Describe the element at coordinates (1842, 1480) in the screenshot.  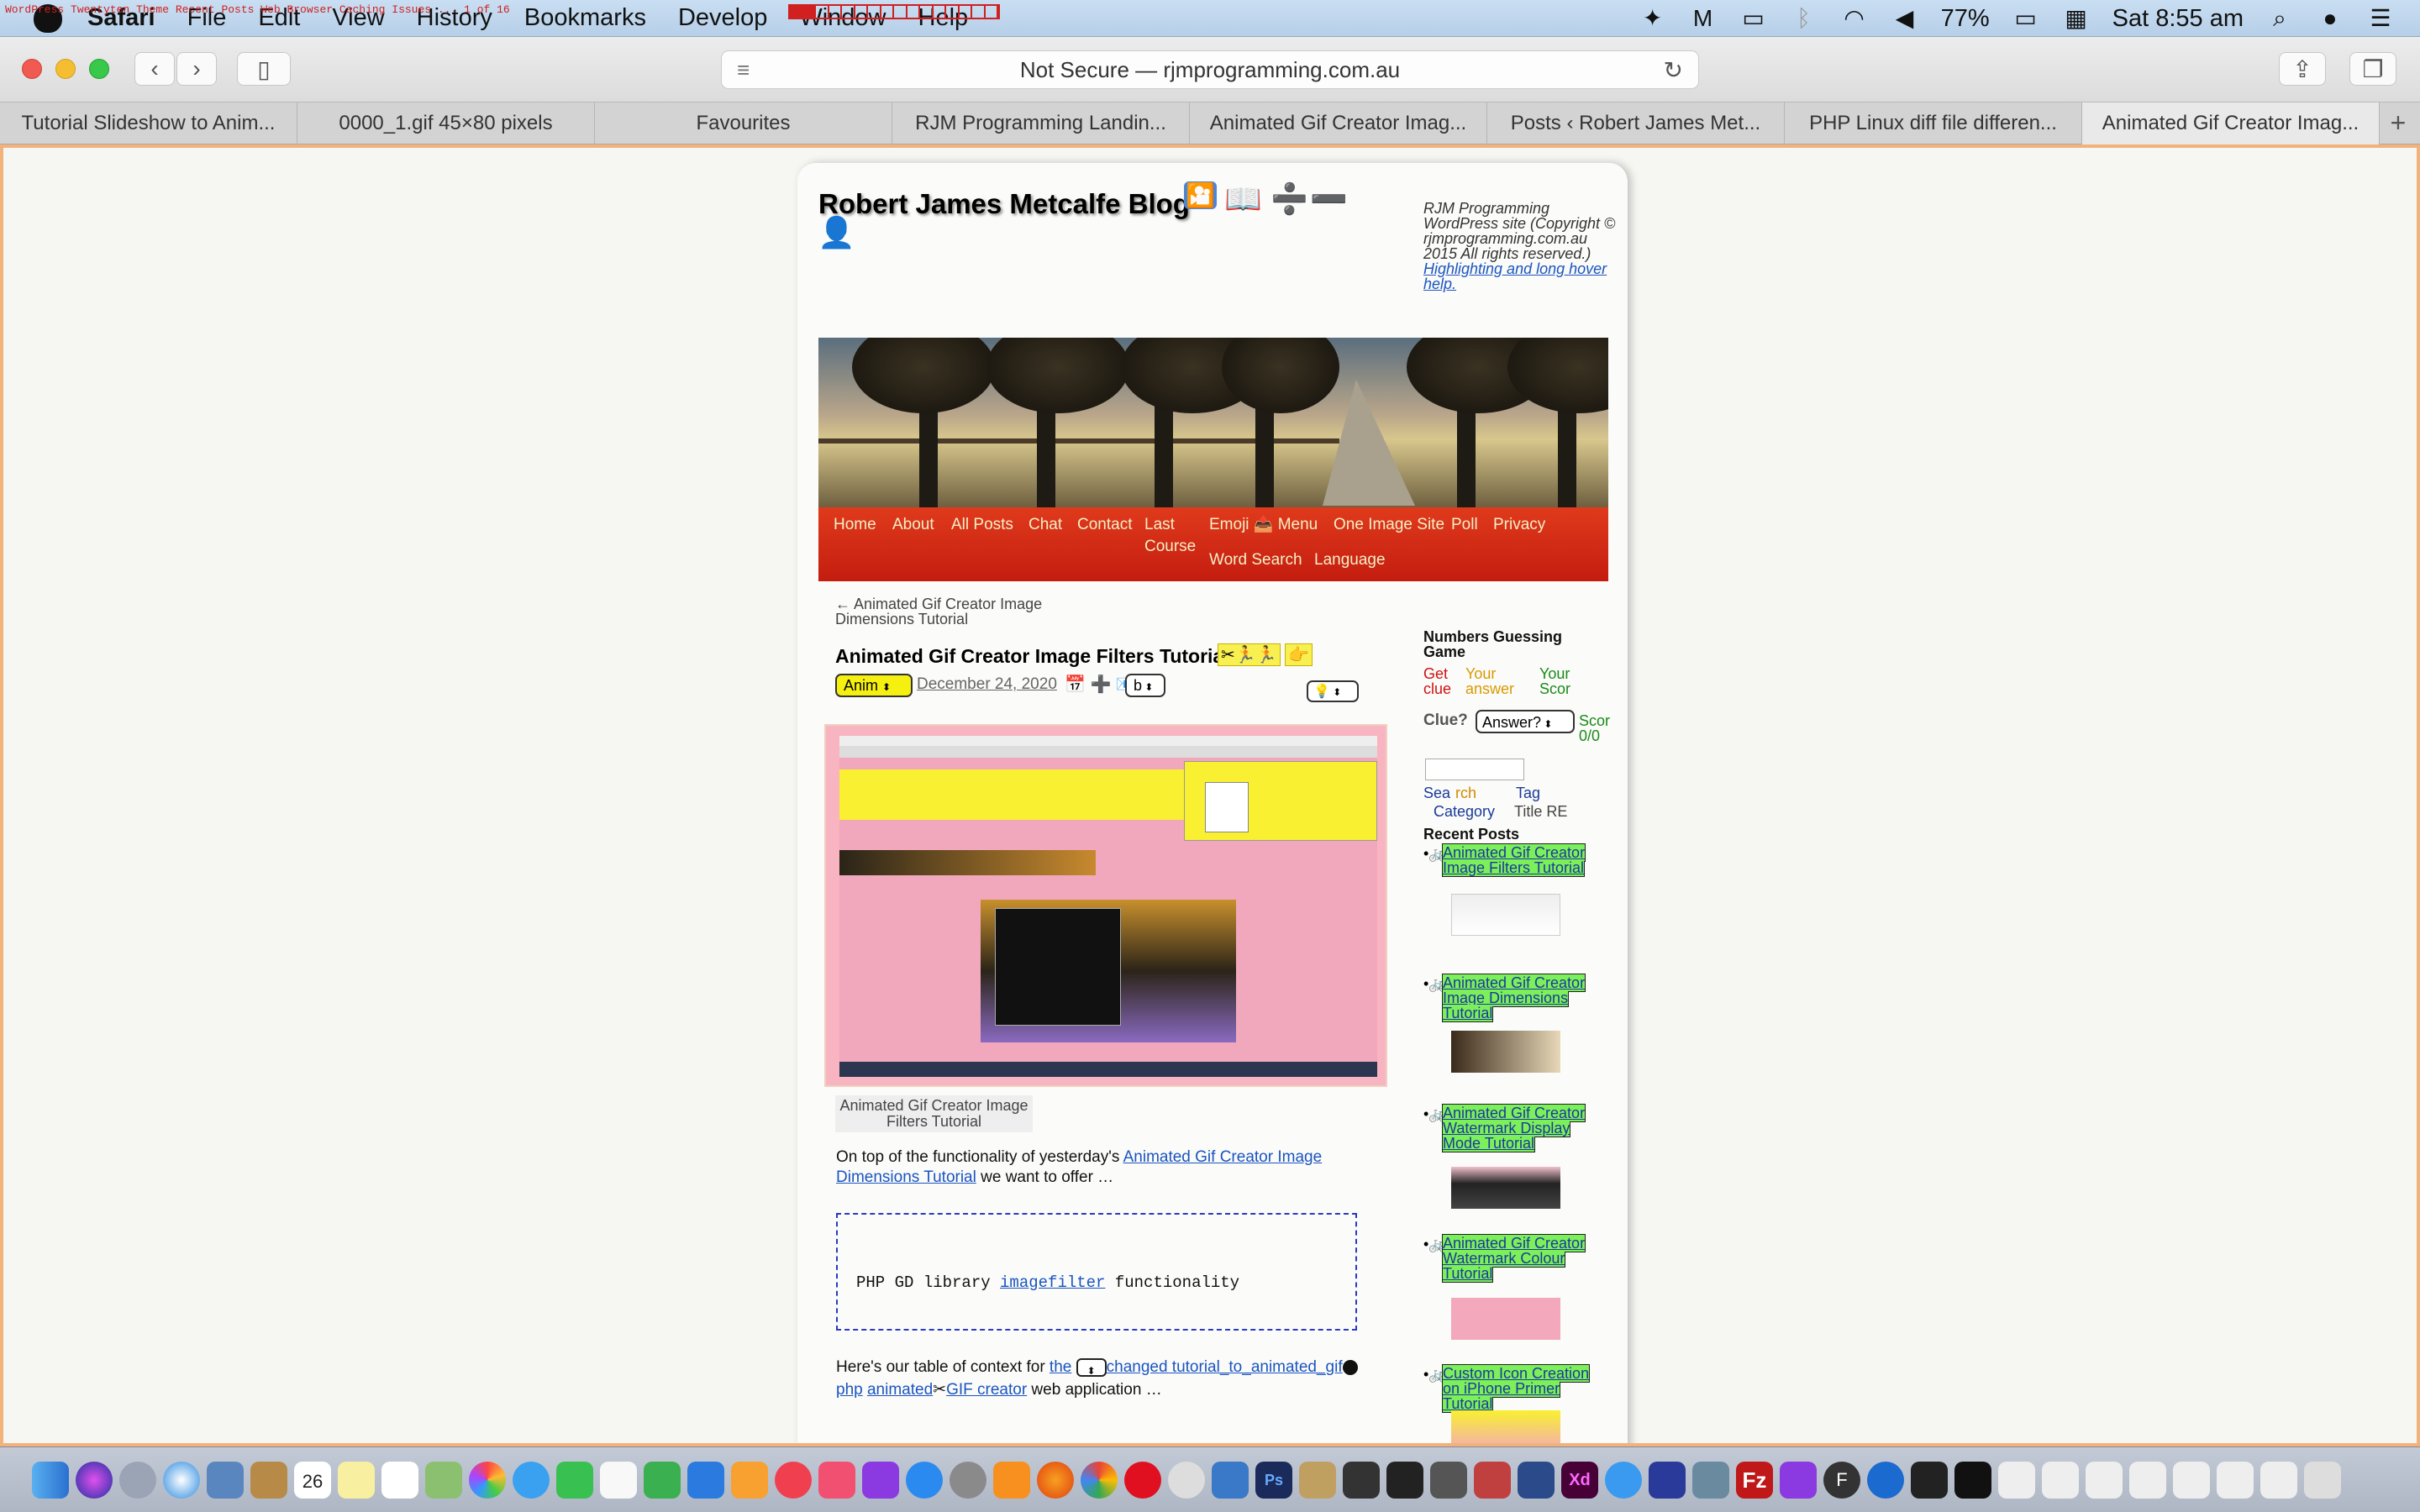
I see `app-icon-f: F` at that location.